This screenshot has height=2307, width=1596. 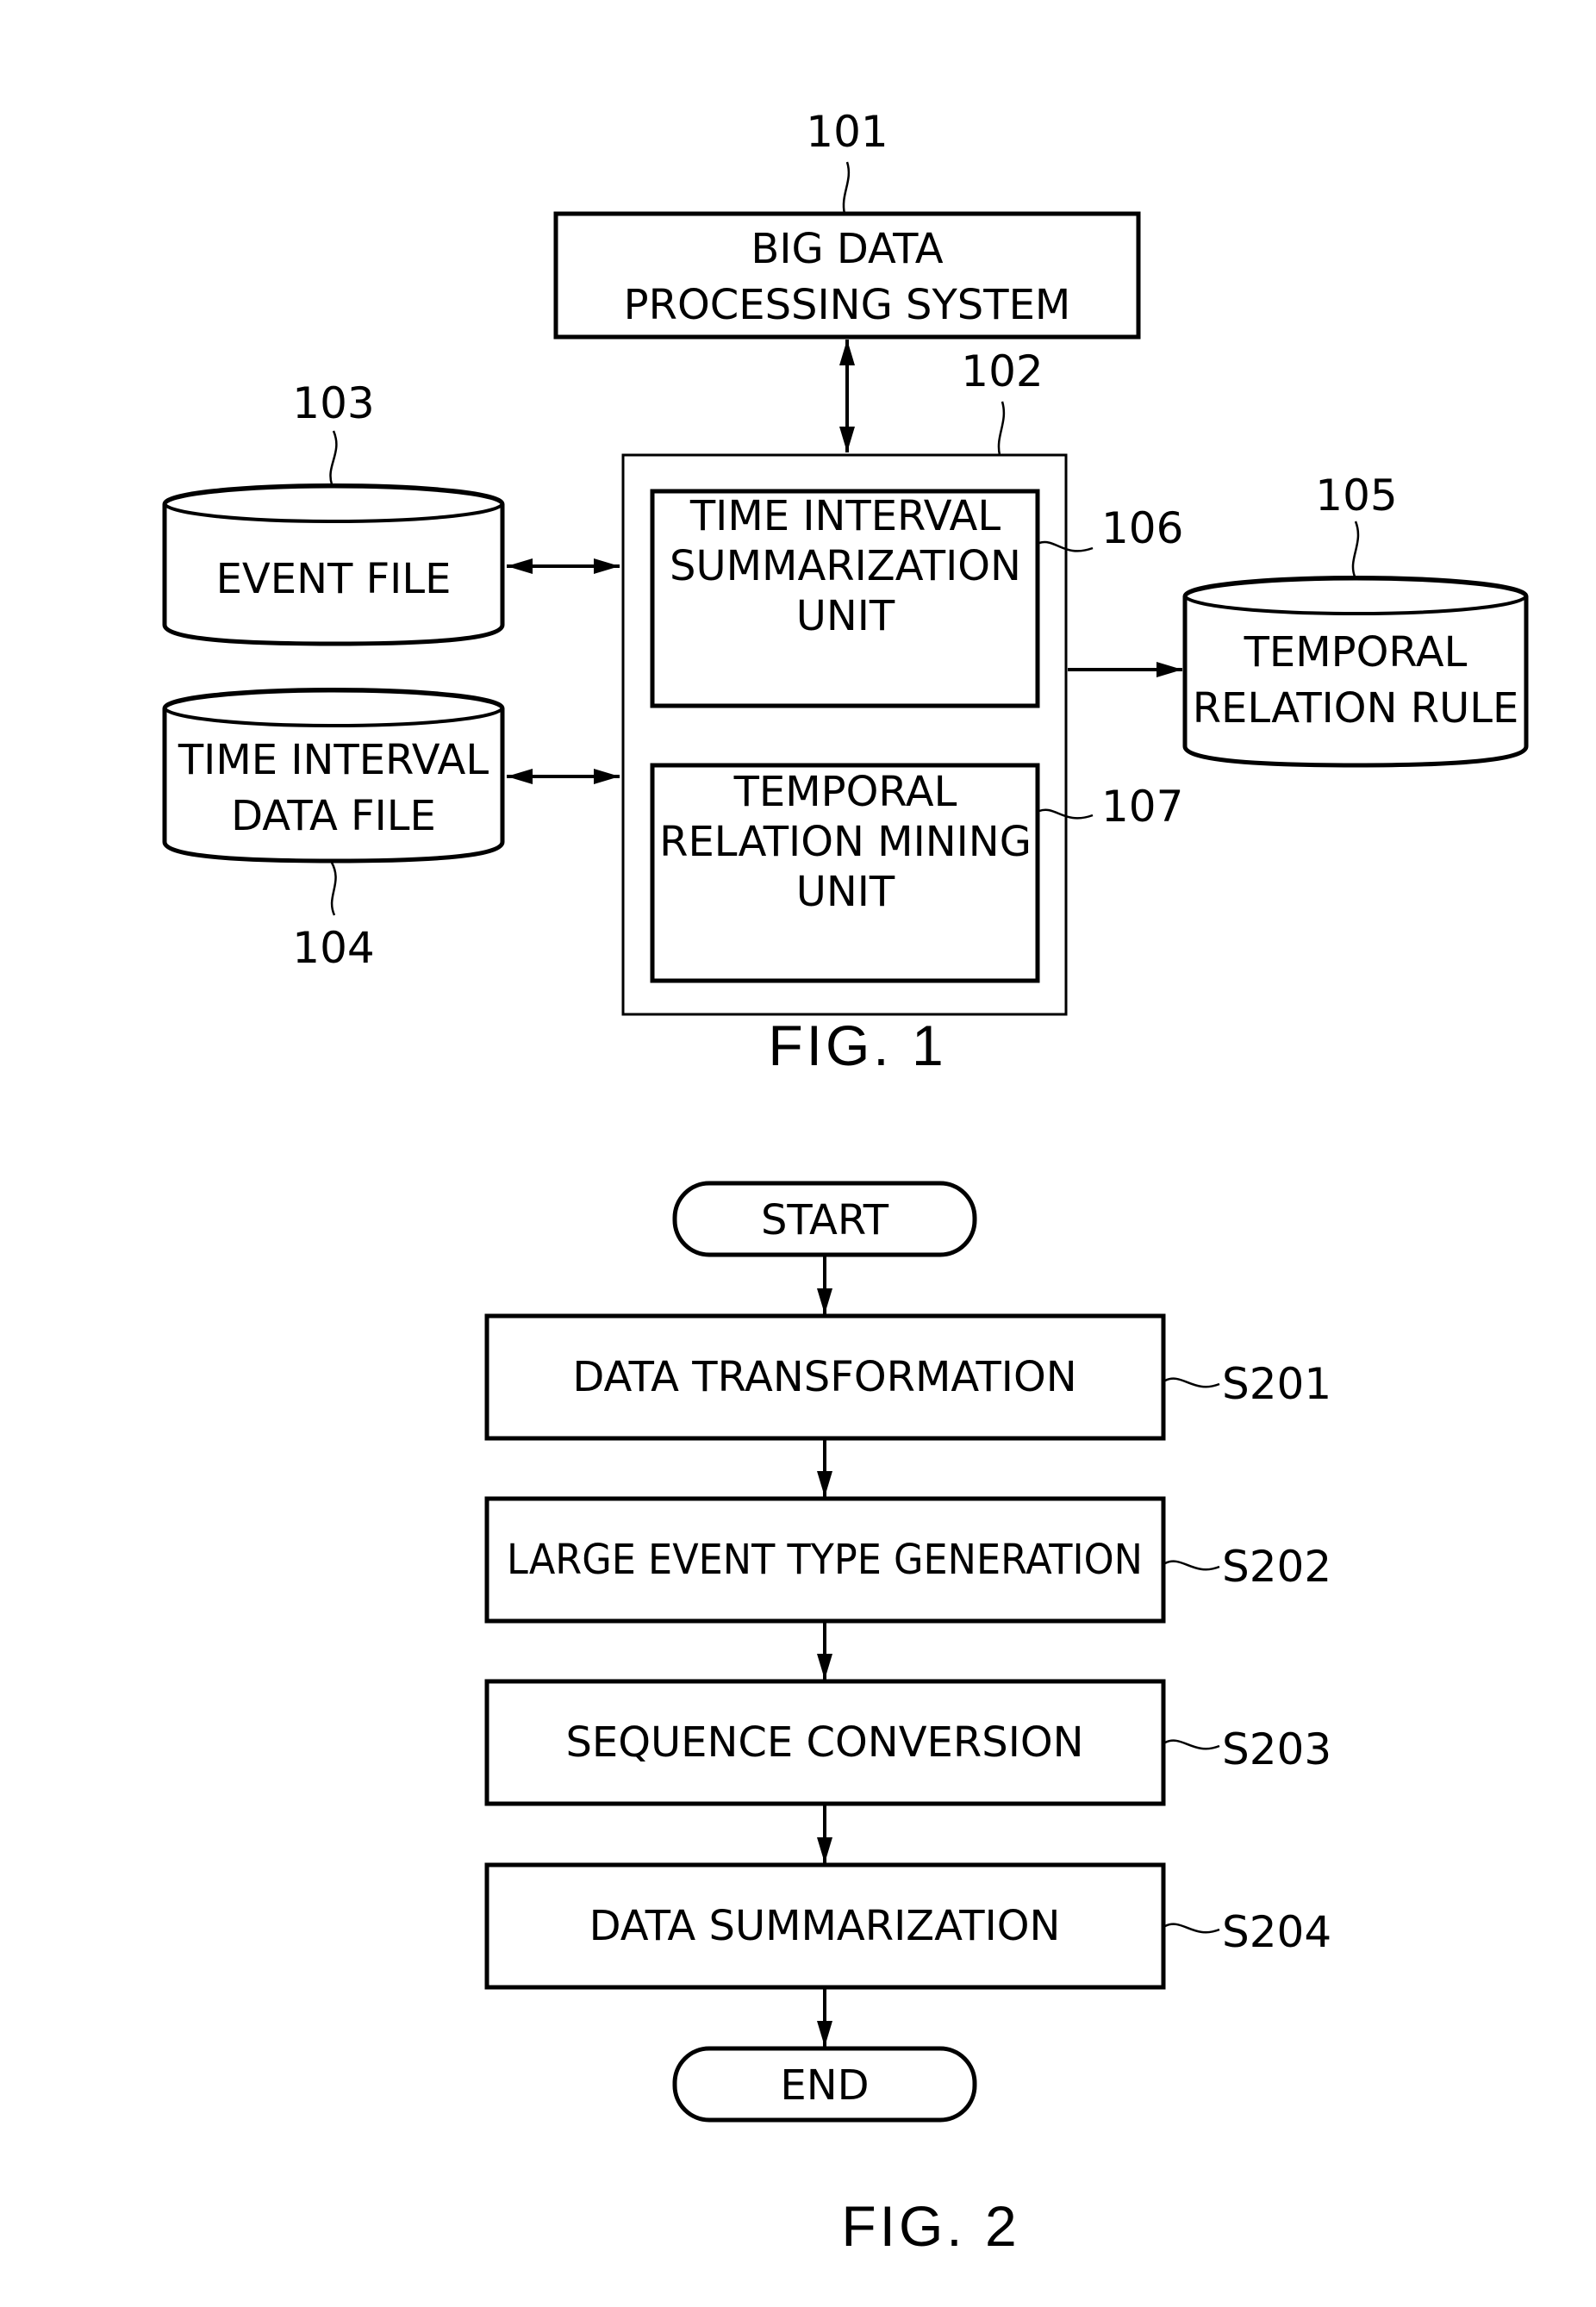 What do you see at coordinates (825, 1926) in the screenshot?
I see `step-label-s204: DATA SUMMARIZATION` at bounding box center [825, 1926].